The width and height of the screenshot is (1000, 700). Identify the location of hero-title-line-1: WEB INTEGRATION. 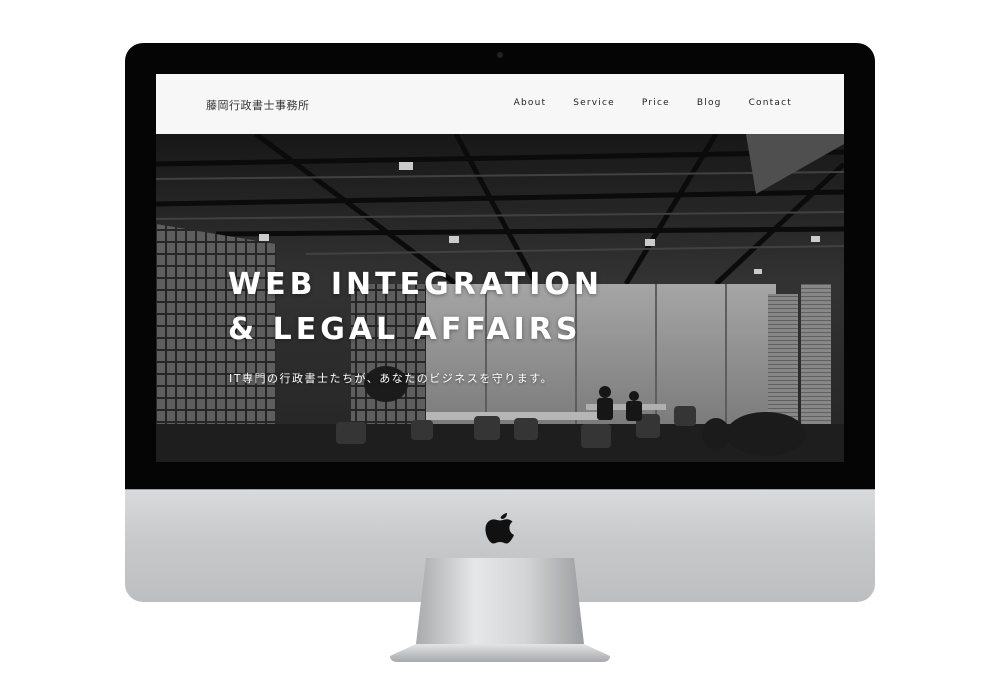
(415, 284).